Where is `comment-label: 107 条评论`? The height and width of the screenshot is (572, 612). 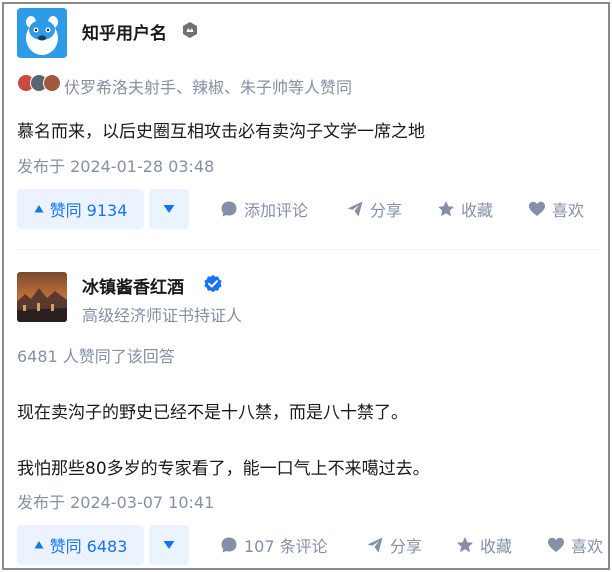 comment-label: 107 条评论 is located at coordinates (286, 546).